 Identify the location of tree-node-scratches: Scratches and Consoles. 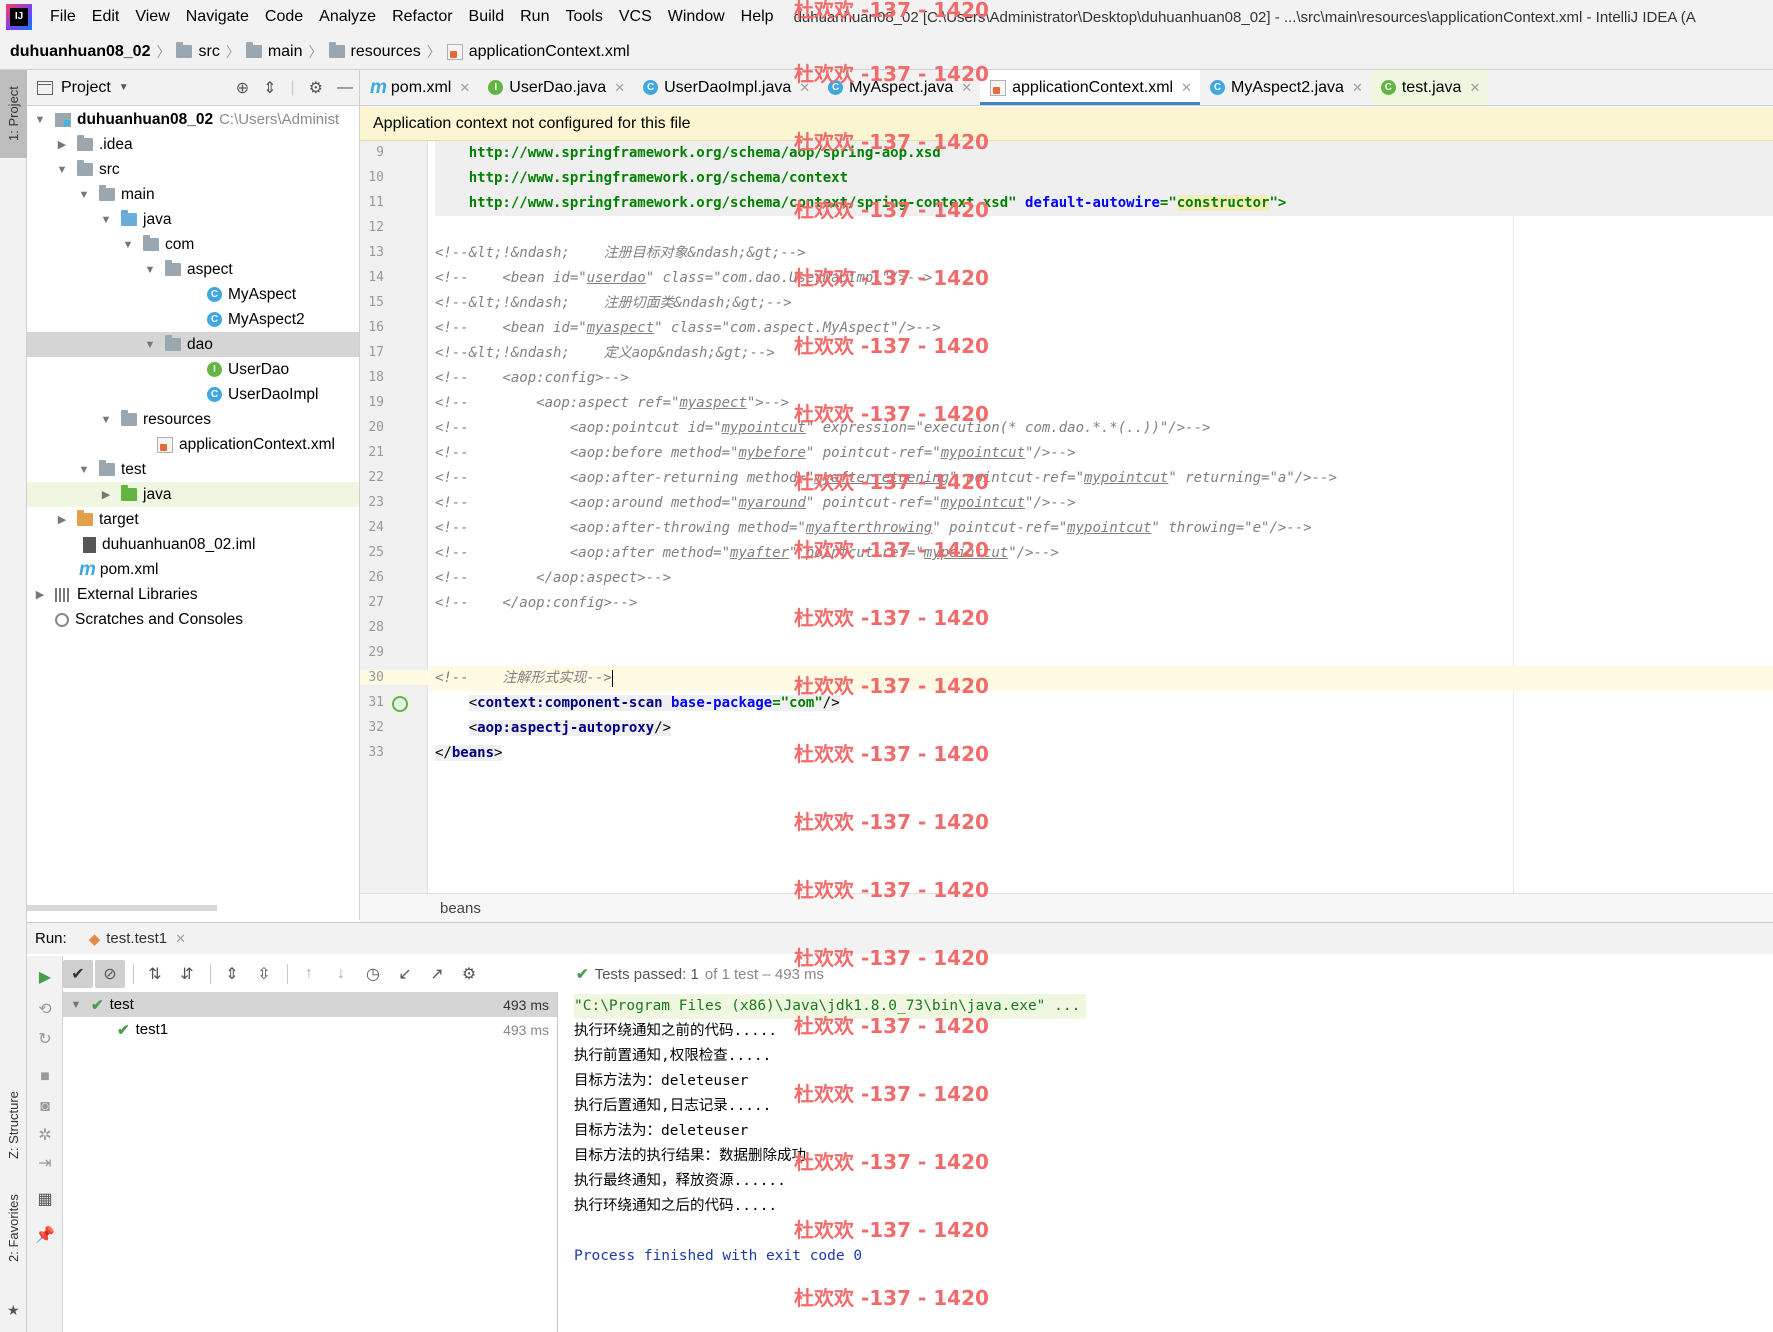
(193, 619).